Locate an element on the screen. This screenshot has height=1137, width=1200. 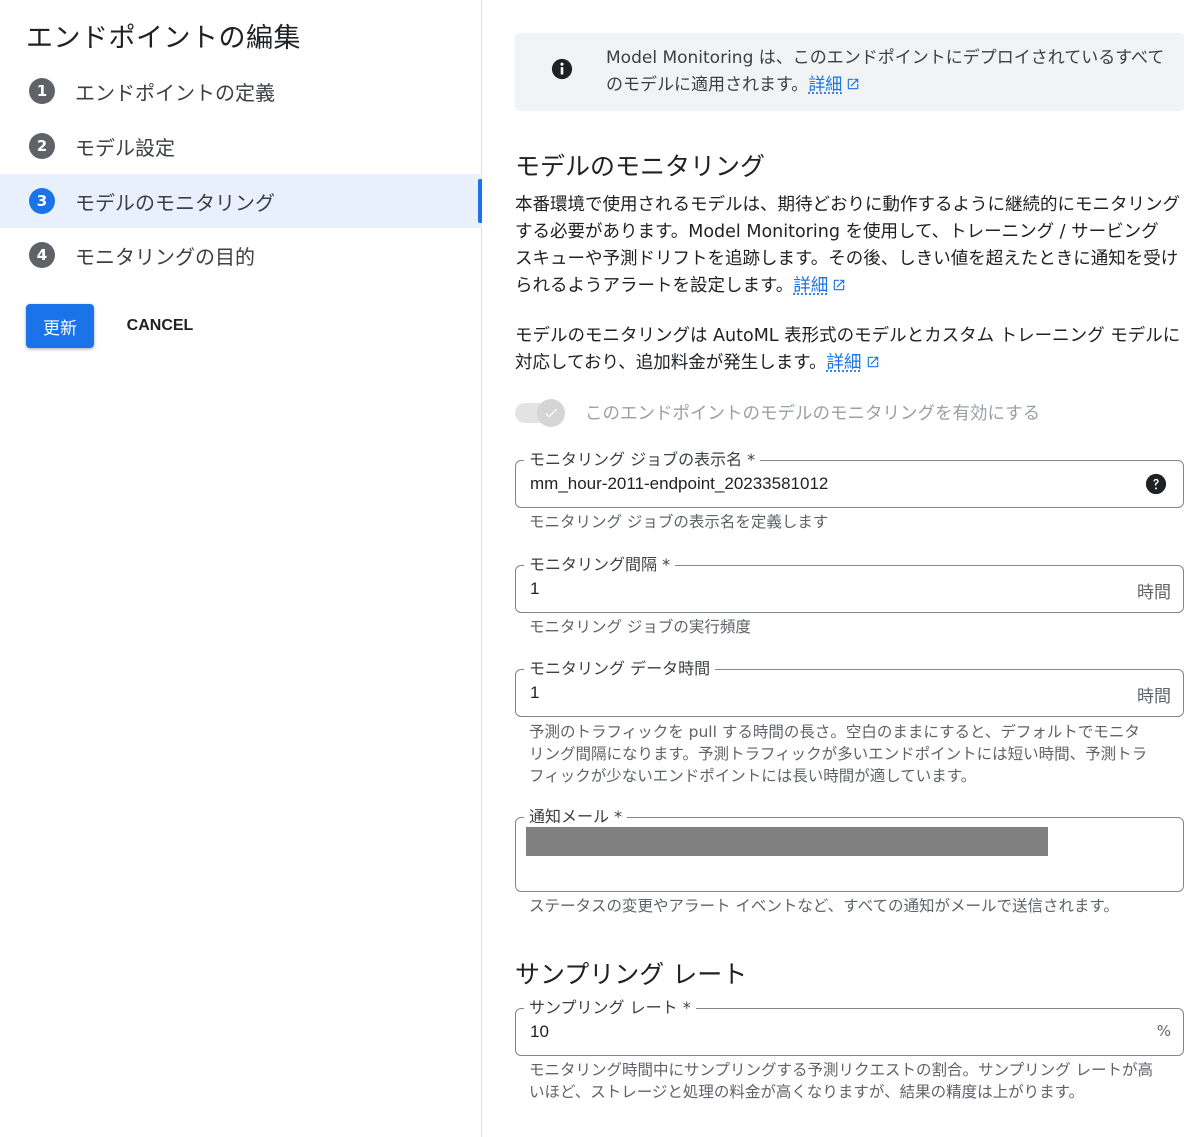
field-label: モニタリング間隔 * is located at coordinates (600, 565).